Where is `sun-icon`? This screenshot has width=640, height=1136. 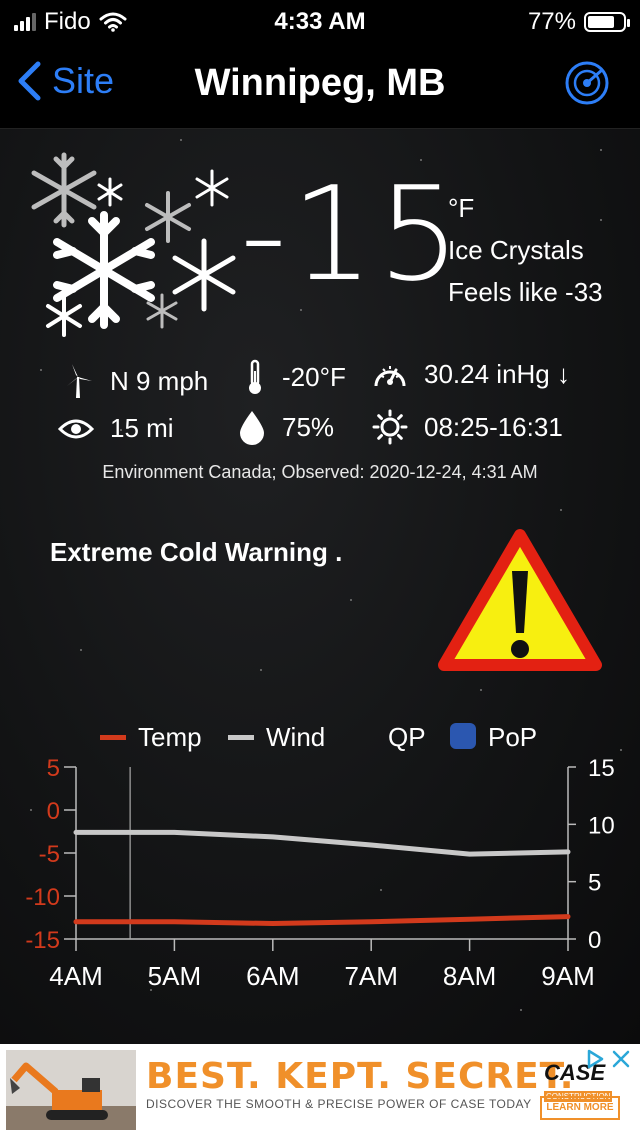 sun-icon is located at coordinates (390, 427).